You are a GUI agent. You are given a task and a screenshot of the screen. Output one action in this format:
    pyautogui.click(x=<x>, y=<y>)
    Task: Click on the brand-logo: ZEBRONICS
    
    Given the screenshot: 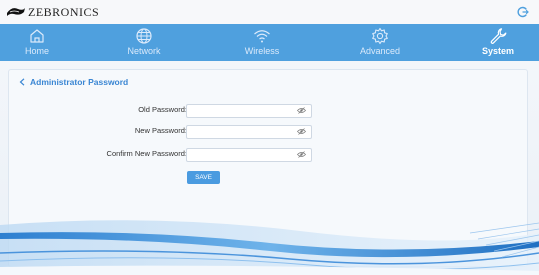 What is the action you would take?
    pyautogui.click(x=52, y=12)
    